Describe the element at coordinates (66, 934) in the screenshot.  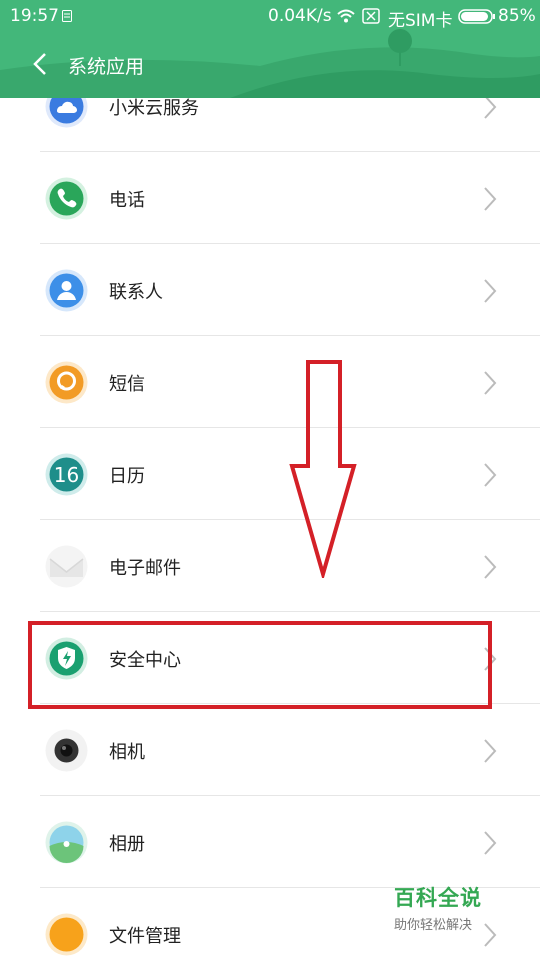
I see `file-manager-icon` at that location.